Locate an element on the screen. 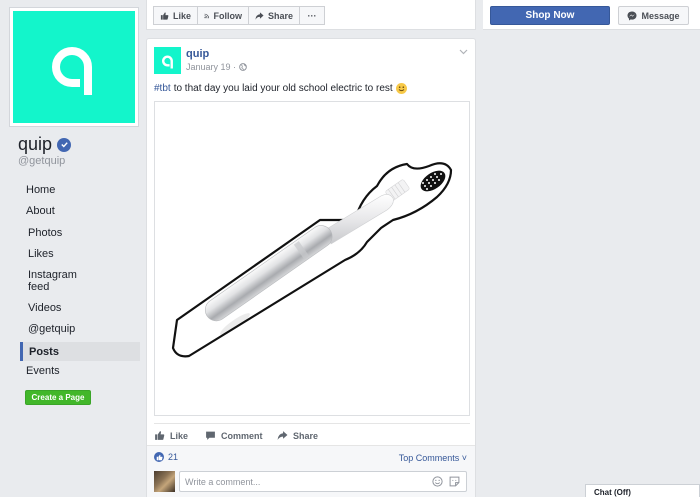  page-share-button: Share is located at coordinates (274, 15).